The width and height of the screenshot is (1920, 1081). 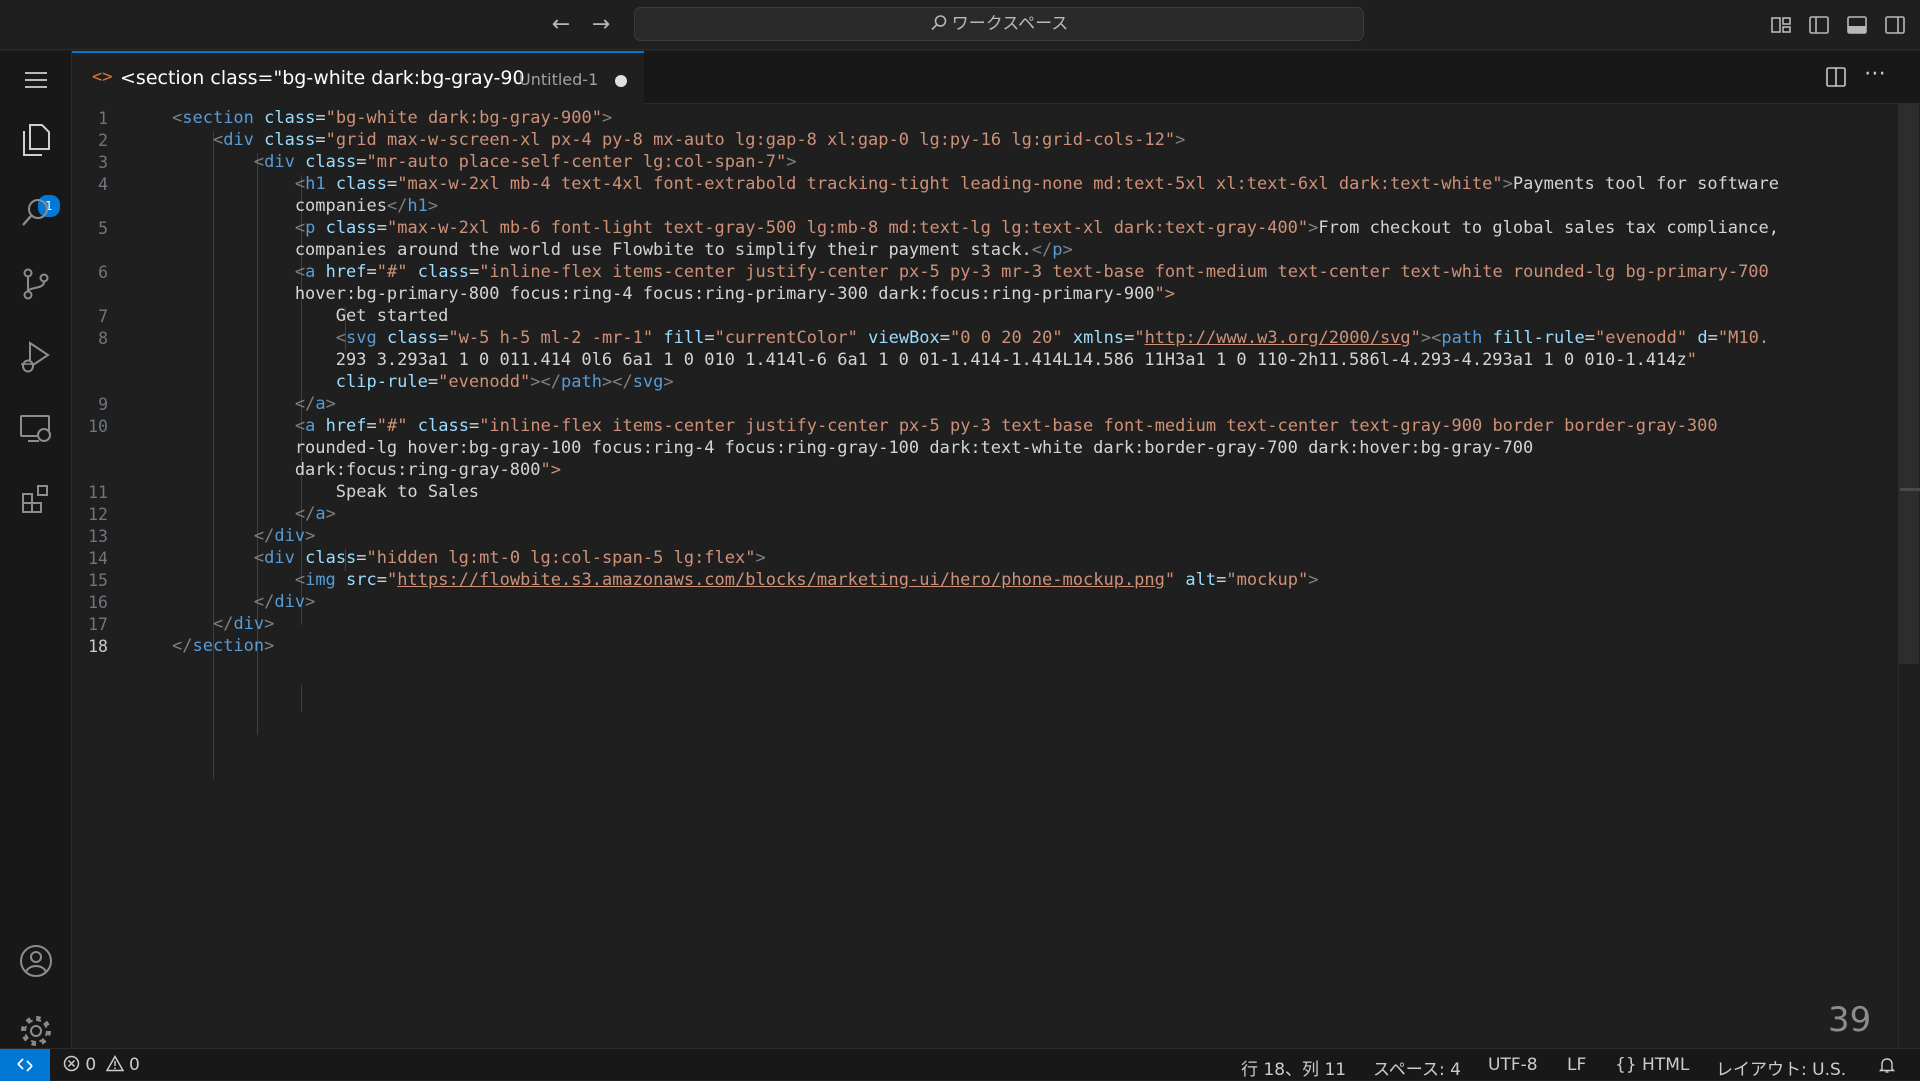 What do you see at coordinates (301, 698) in the screenshot?
I see `indent-guide` at bounding box center [301, 698].